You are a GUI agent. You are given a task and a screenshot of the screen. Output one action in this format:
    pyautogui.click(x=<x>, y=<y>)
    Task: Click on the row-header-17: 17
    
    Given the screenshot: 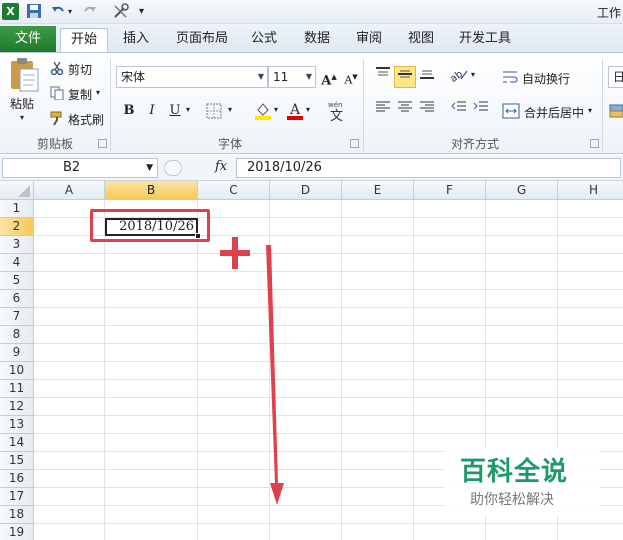 What is the action you would take?
    pyautogui.click(x=17, y=497)
    